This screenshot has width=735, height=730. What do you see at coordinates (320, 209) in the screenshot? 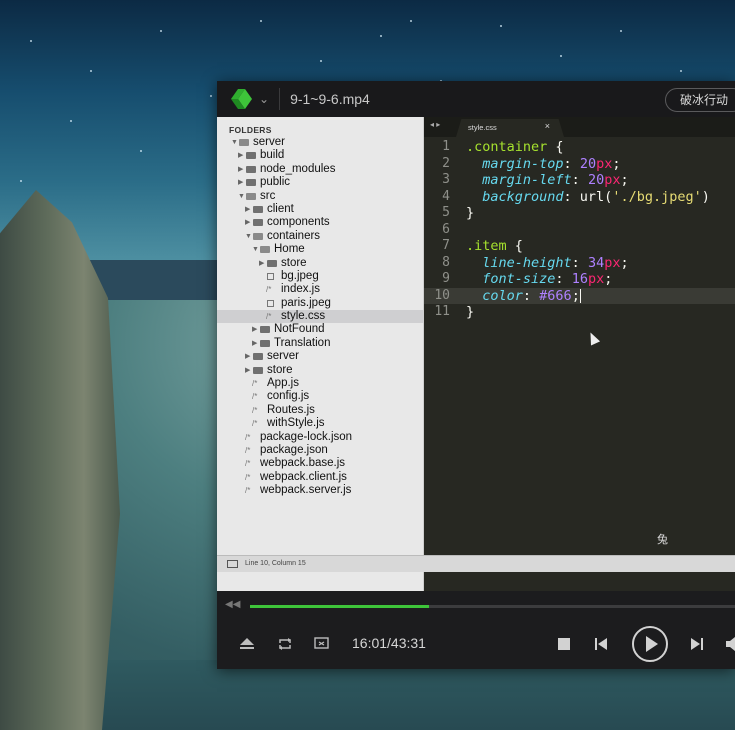
I see `tree-item: ▶ client` at bounding box center [320, 209].